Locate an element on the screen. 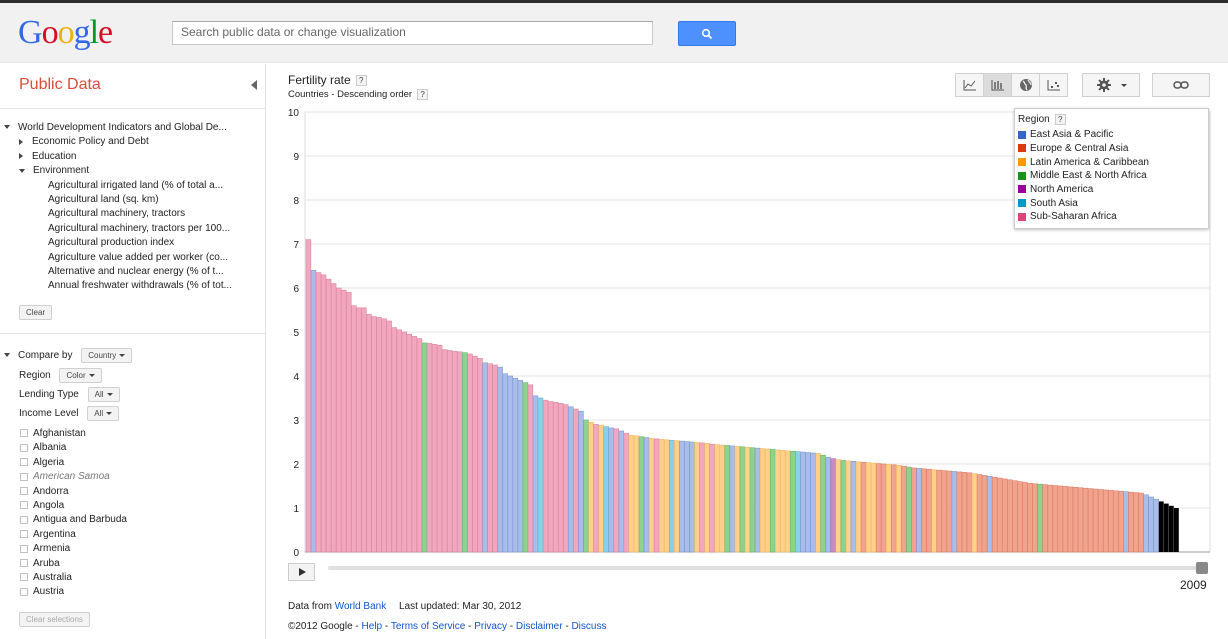 The height and width of the screenshot is (639, 1228). expand-down-icon is located at coordinates (7, 355).